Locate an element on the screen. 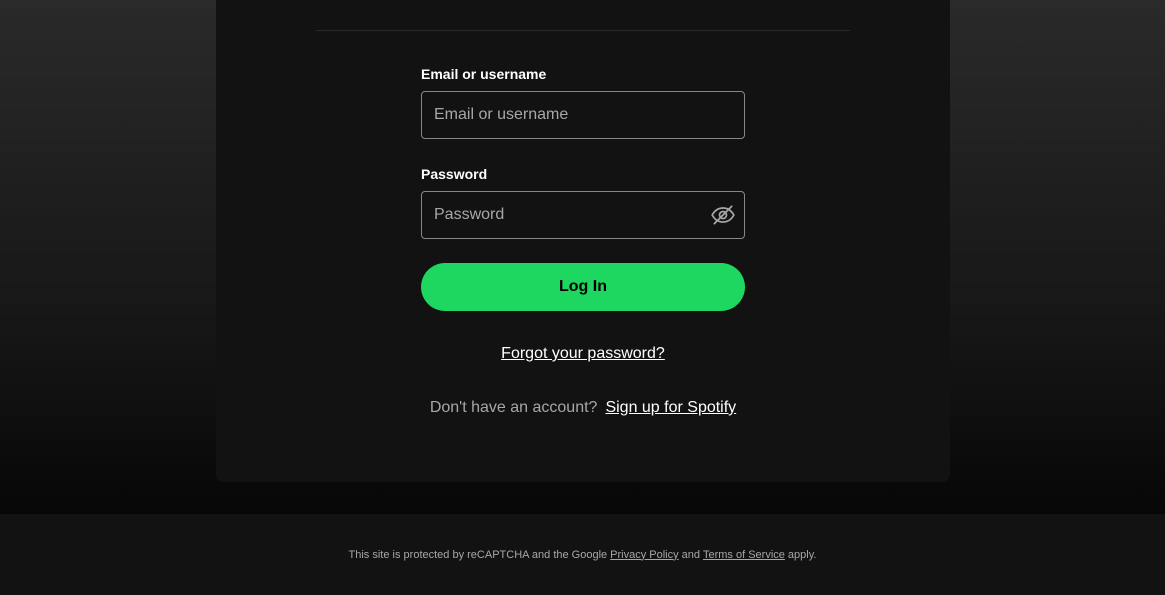 Image resolution: width=1165 pixels, height=595 pixels. password-input is located at coordinates (583, 215).